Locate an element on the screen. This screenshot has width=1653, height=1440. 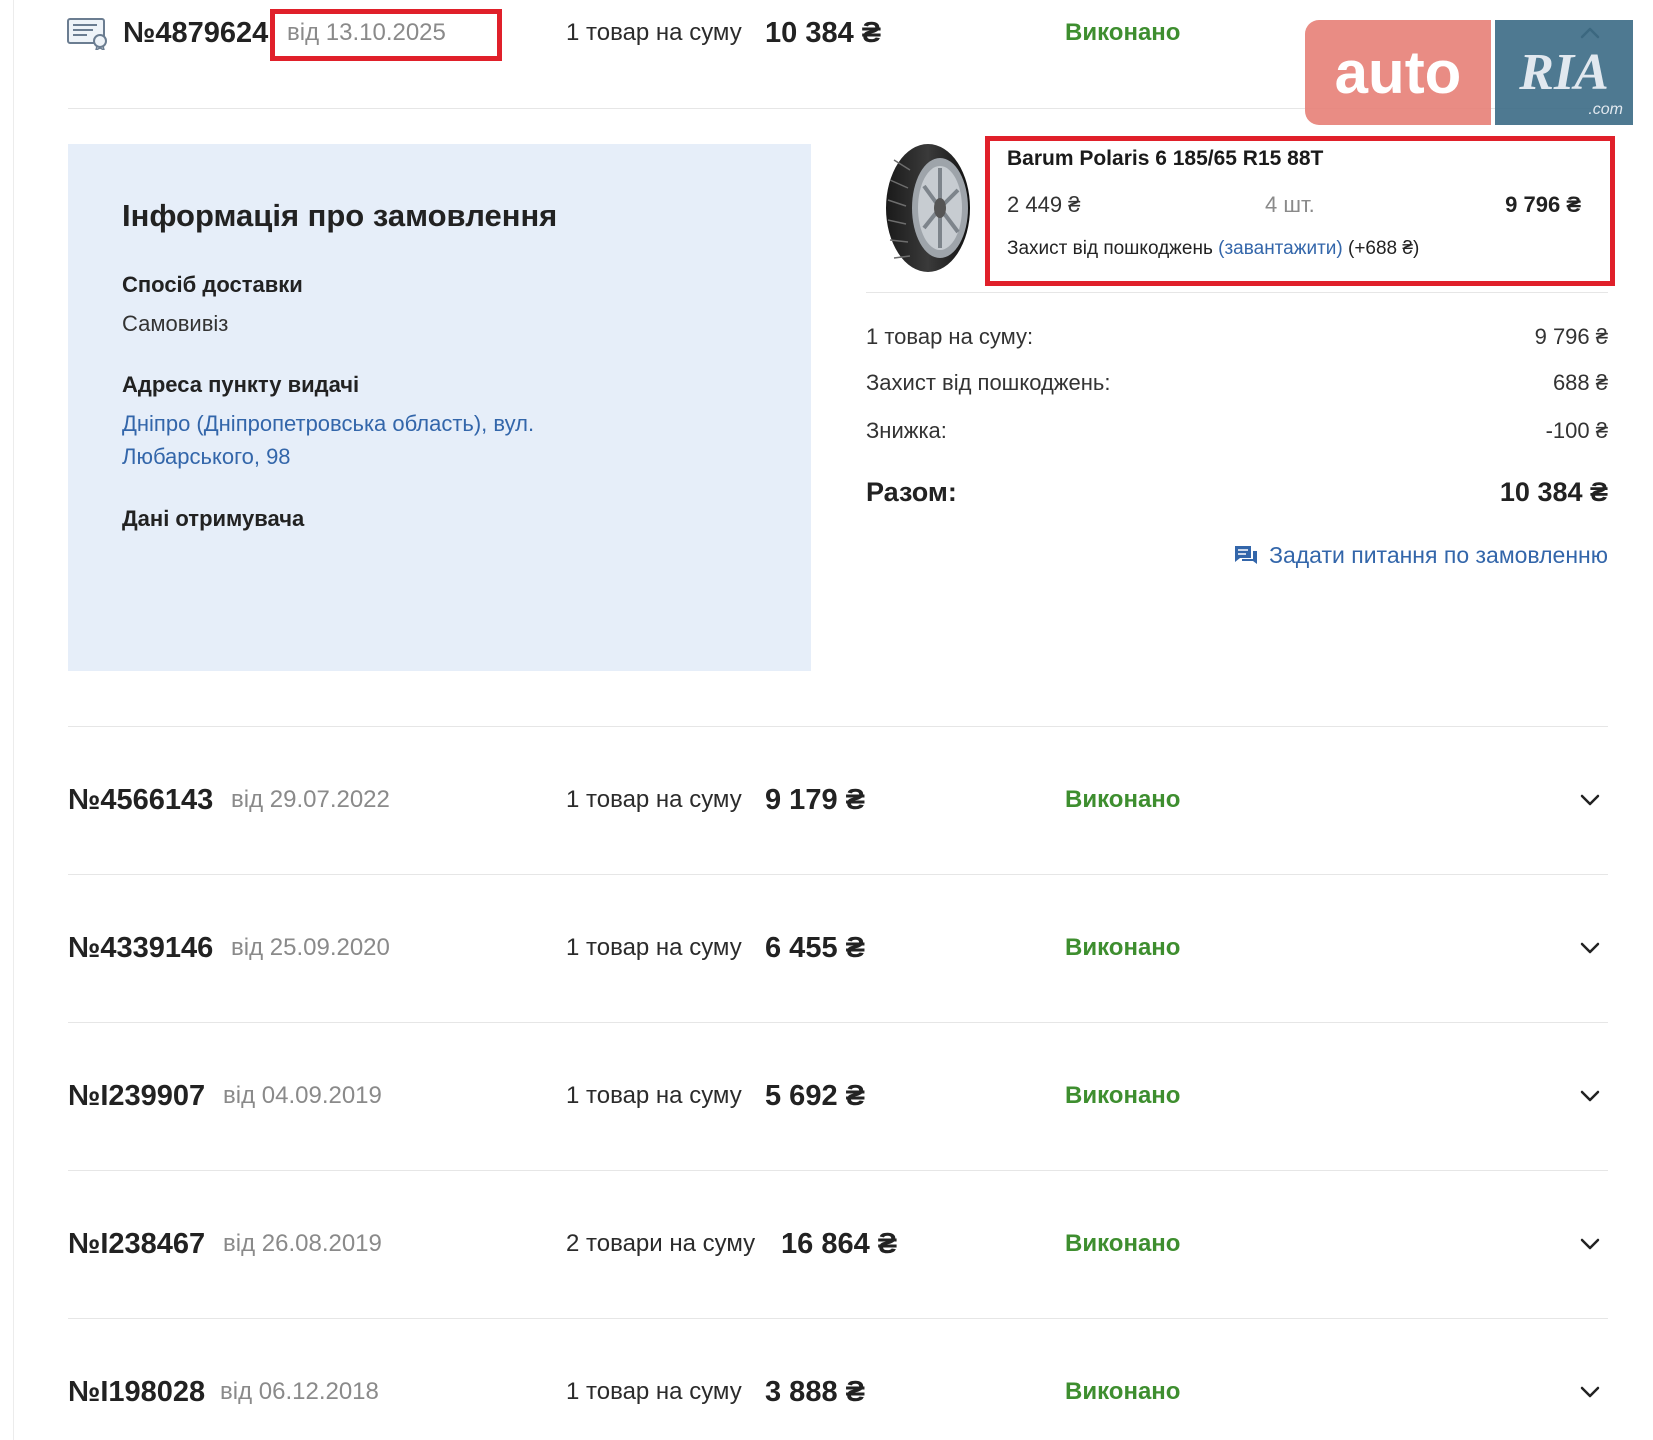
order-sum: 16 864 ₴ is located at coordinates (839, 1244).